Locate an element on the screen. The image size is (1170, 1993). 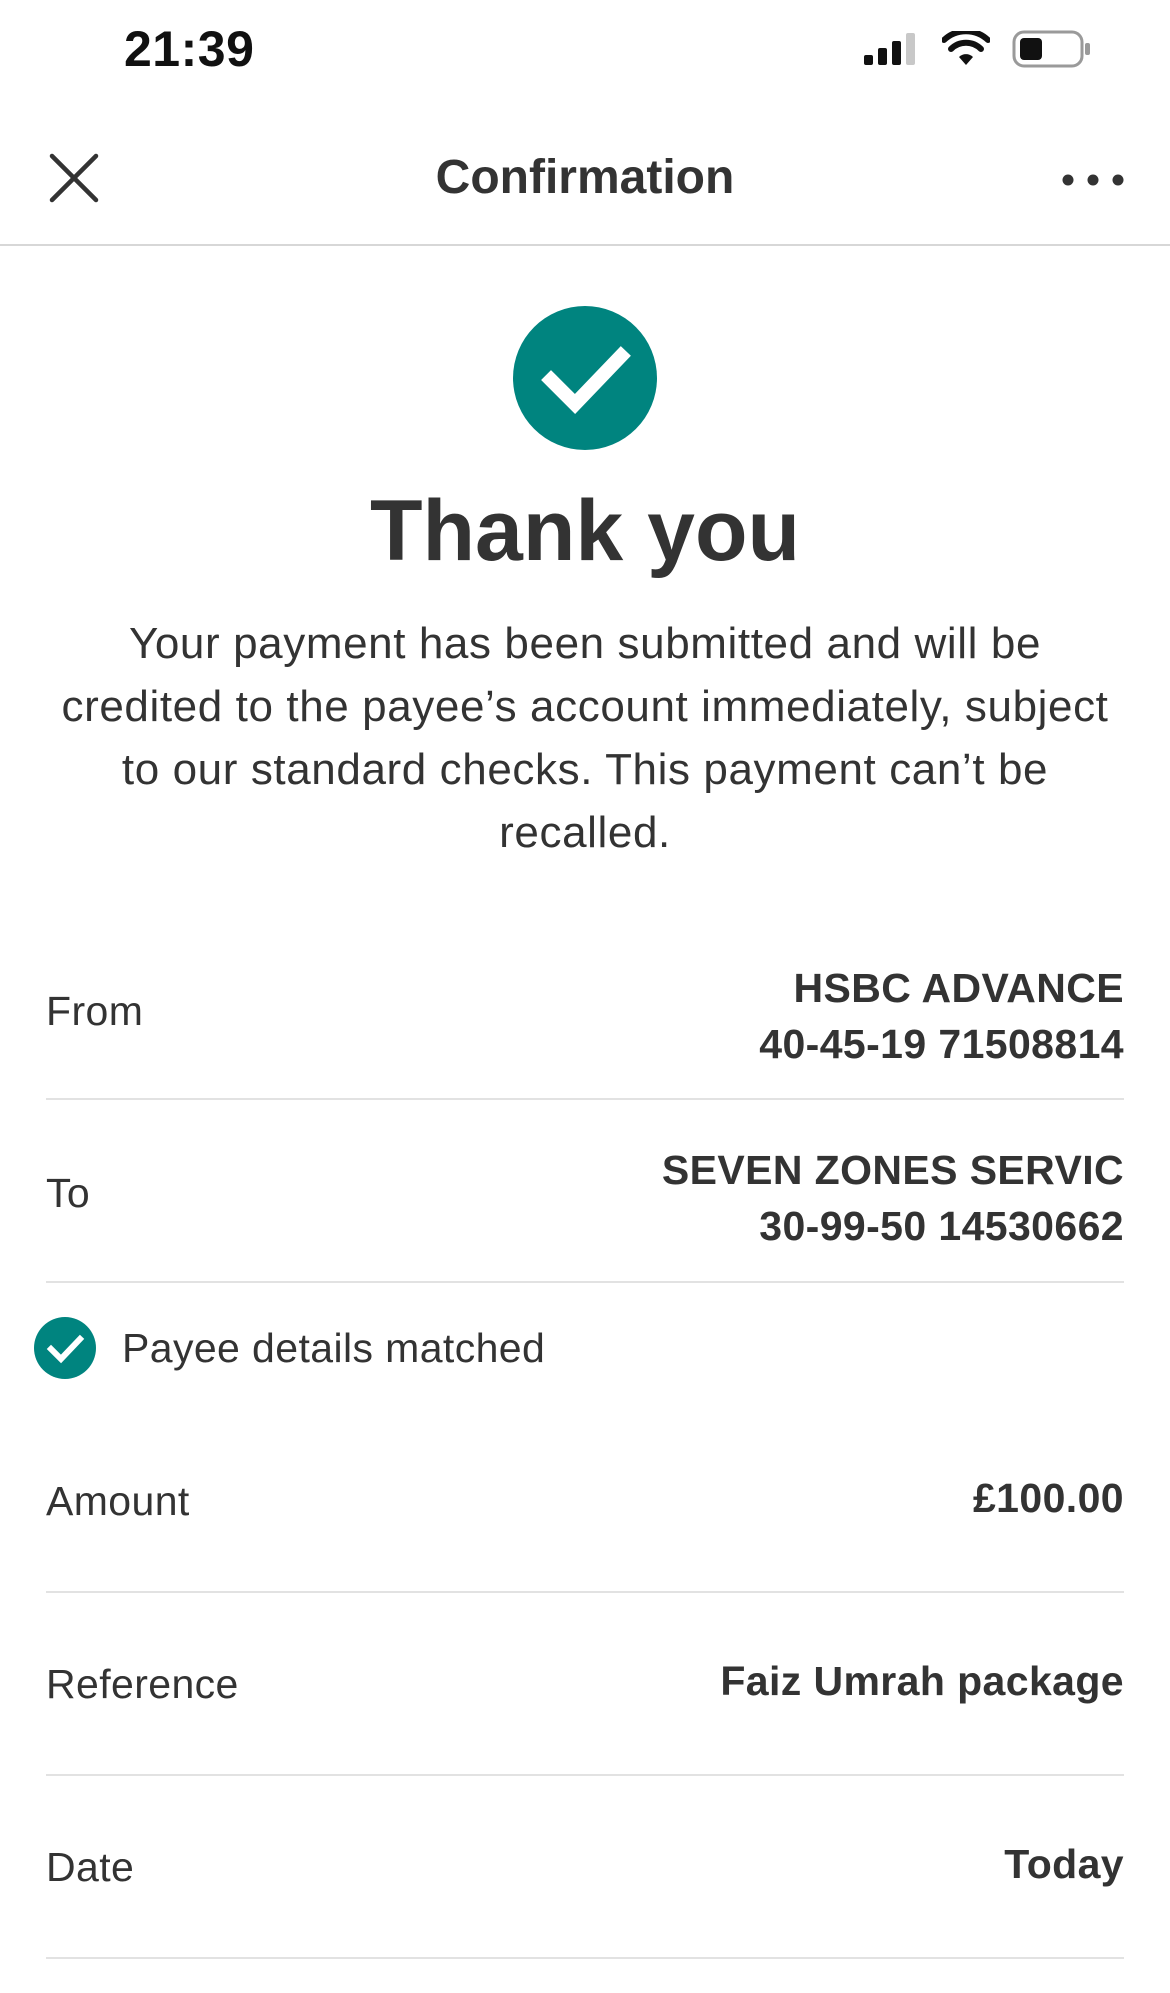
to-payee-name: SEVEN ZONES SERVIC is located at coordinates (892, 1170).